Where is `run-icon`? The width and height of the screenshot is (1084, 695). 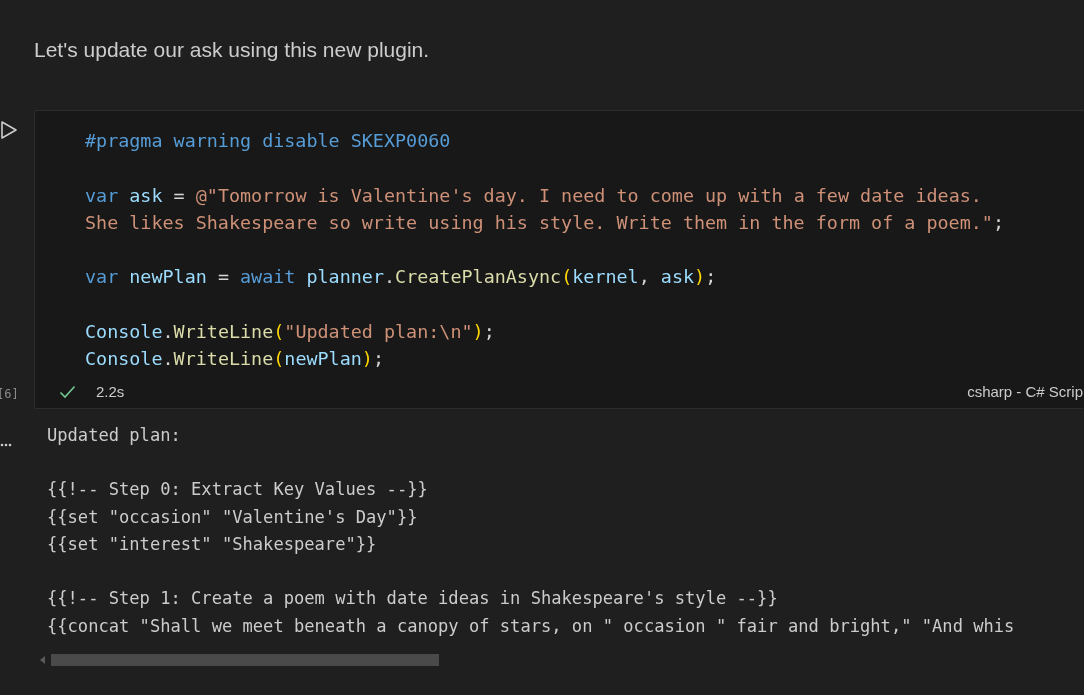 run-icon is located at coordinates (9, 130).